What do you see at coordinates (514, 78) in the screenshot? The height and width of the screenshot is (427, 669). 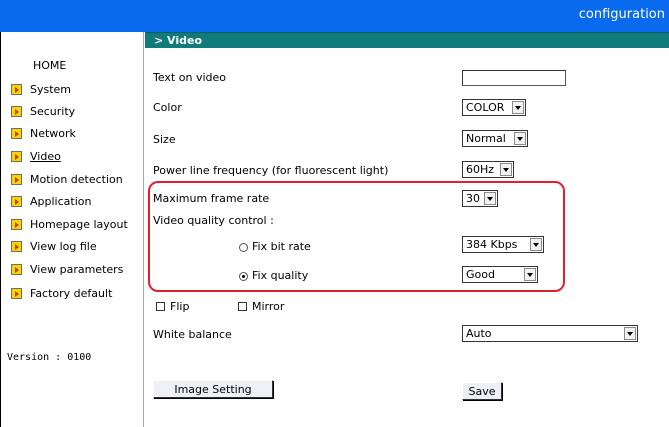 I see `text-on-video-input` at bounding box center [514, 78].